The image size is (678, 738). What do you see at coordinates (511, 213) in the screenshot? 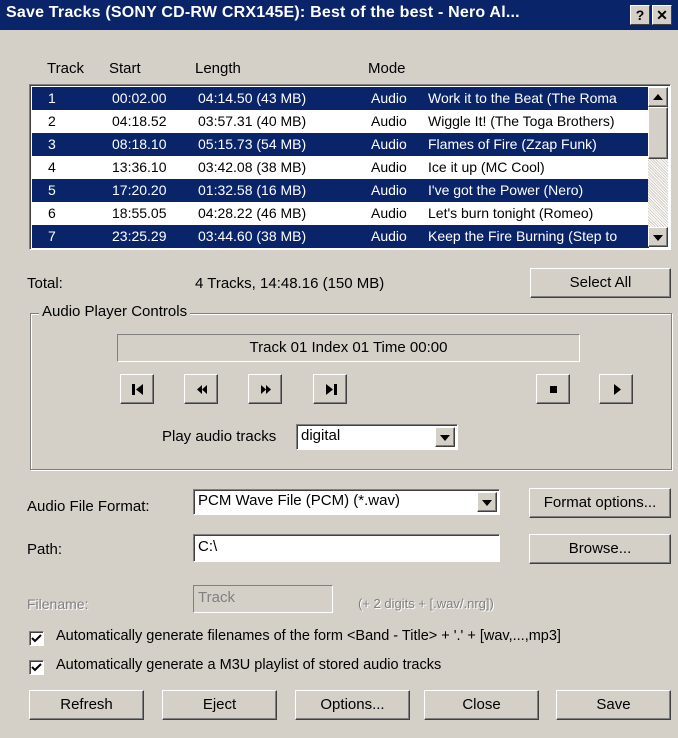
I see `track-title: Let's burn tonight (Romeo)` at bounding box center [511, 213].